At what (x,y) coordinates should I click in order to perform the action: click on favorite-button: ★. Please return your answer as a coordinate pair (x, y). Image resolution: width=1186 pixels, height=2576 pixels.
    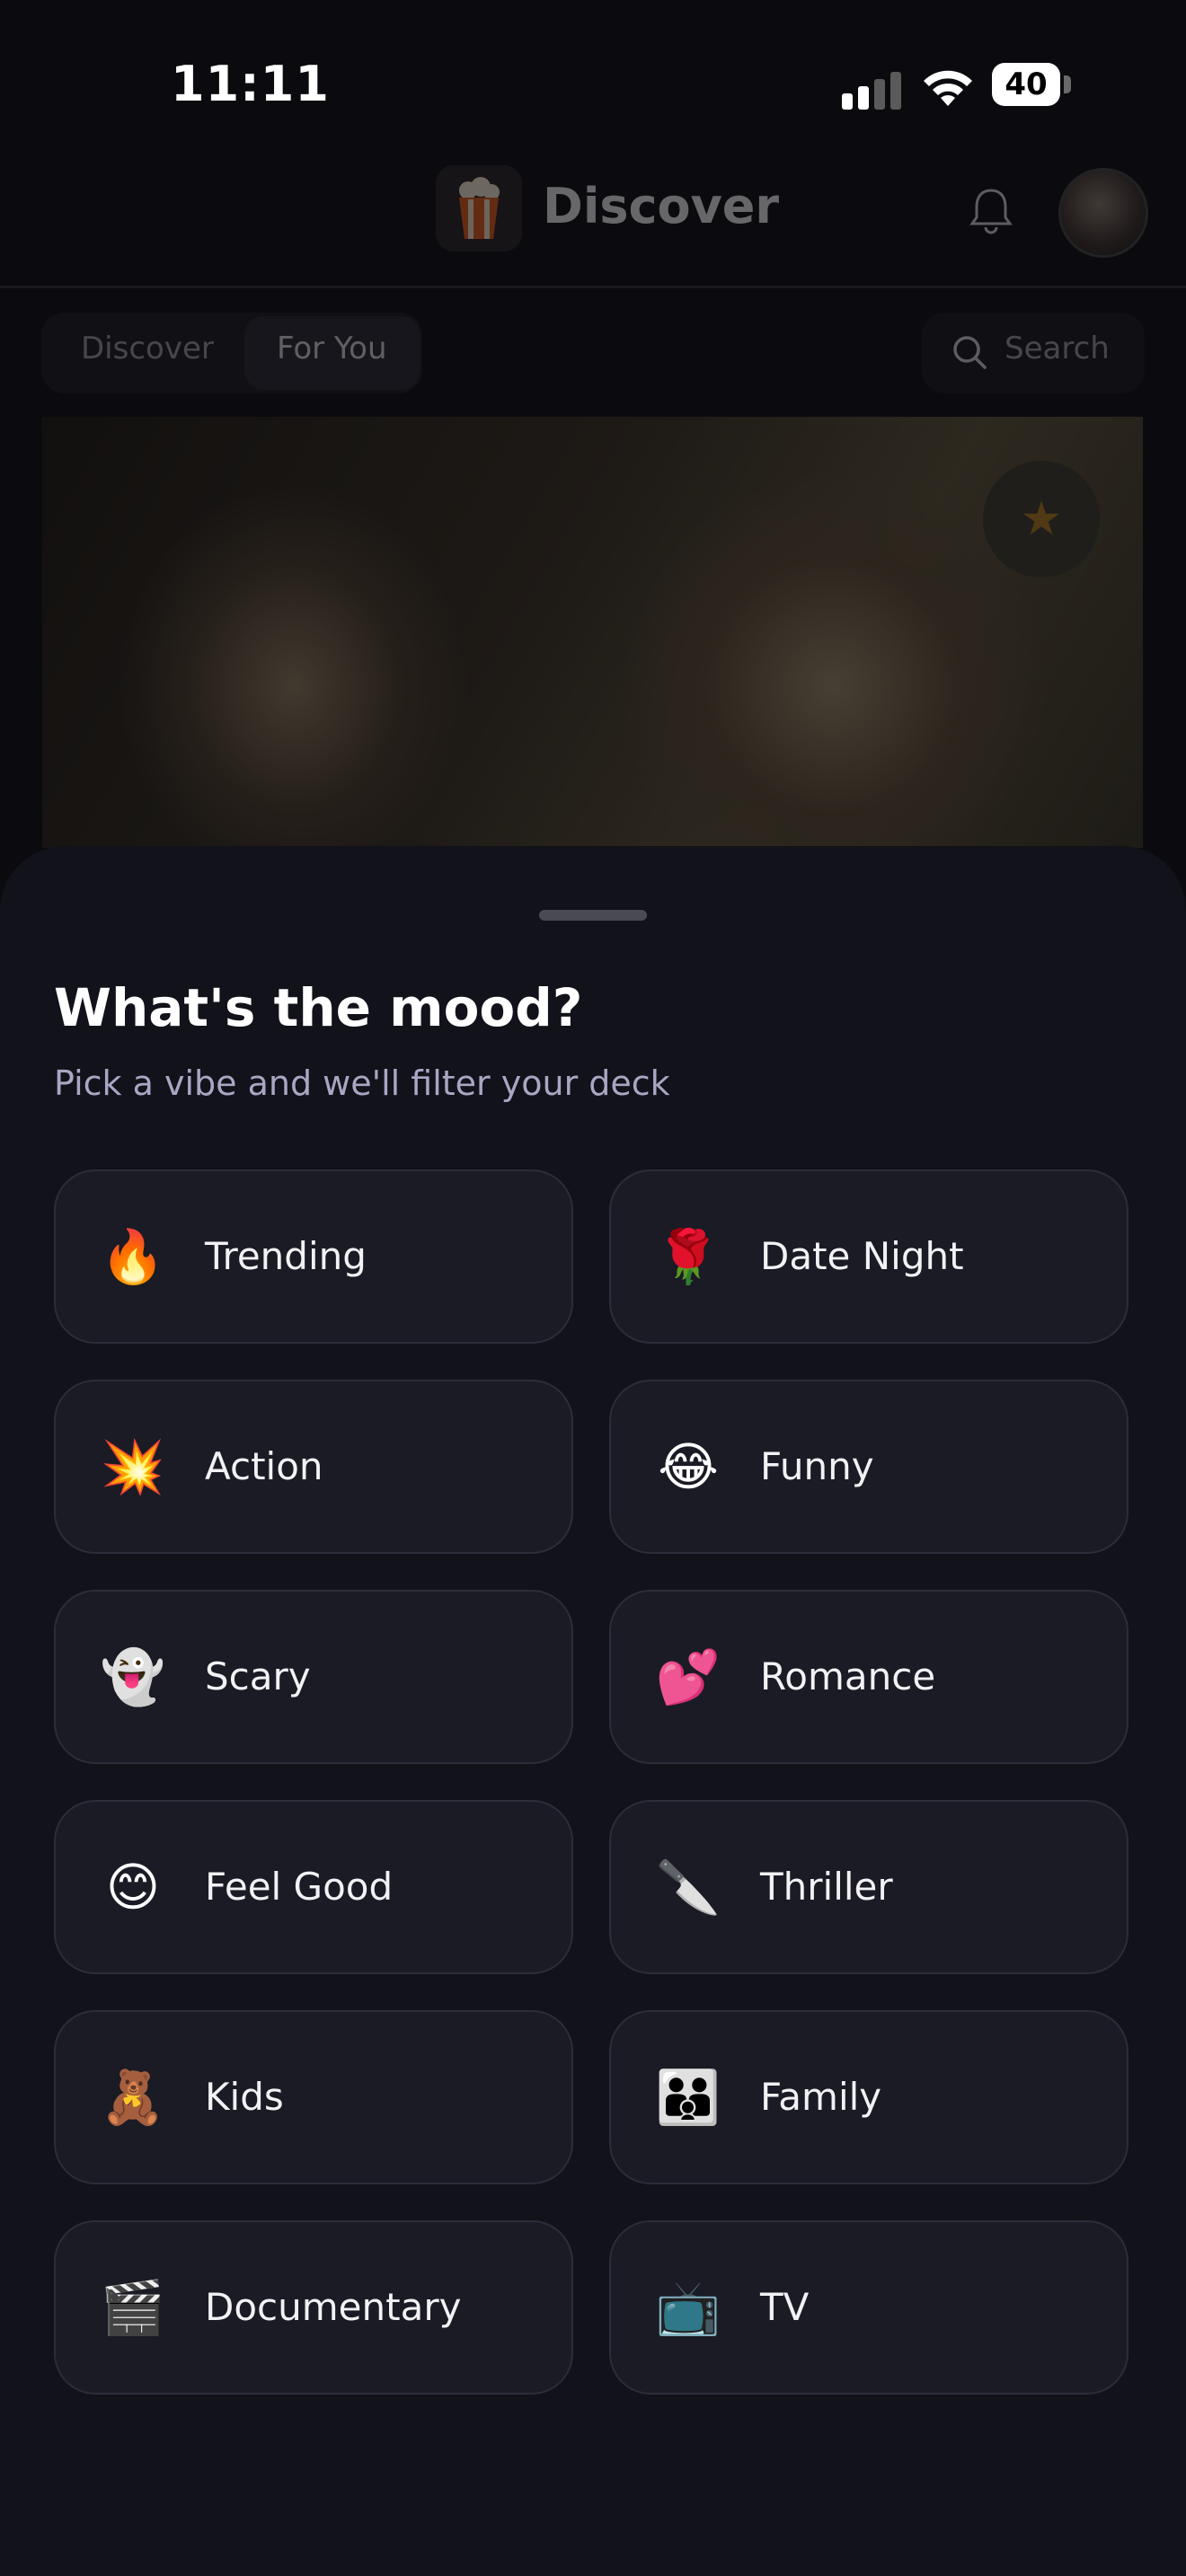
    Looking at the image, I should click on (1041, 519).